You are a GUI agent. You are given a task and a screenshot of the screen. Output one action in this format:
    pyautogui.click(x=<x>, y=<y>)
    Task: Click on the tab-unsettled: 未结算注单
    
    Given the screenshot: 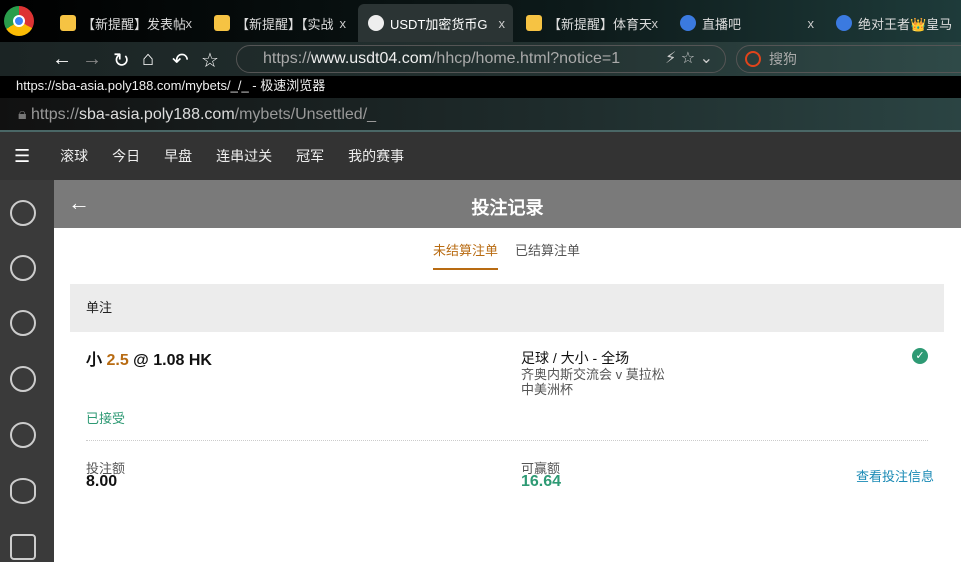 What is the action you would take?
    pyautogui.click(x=466, y=255)
    